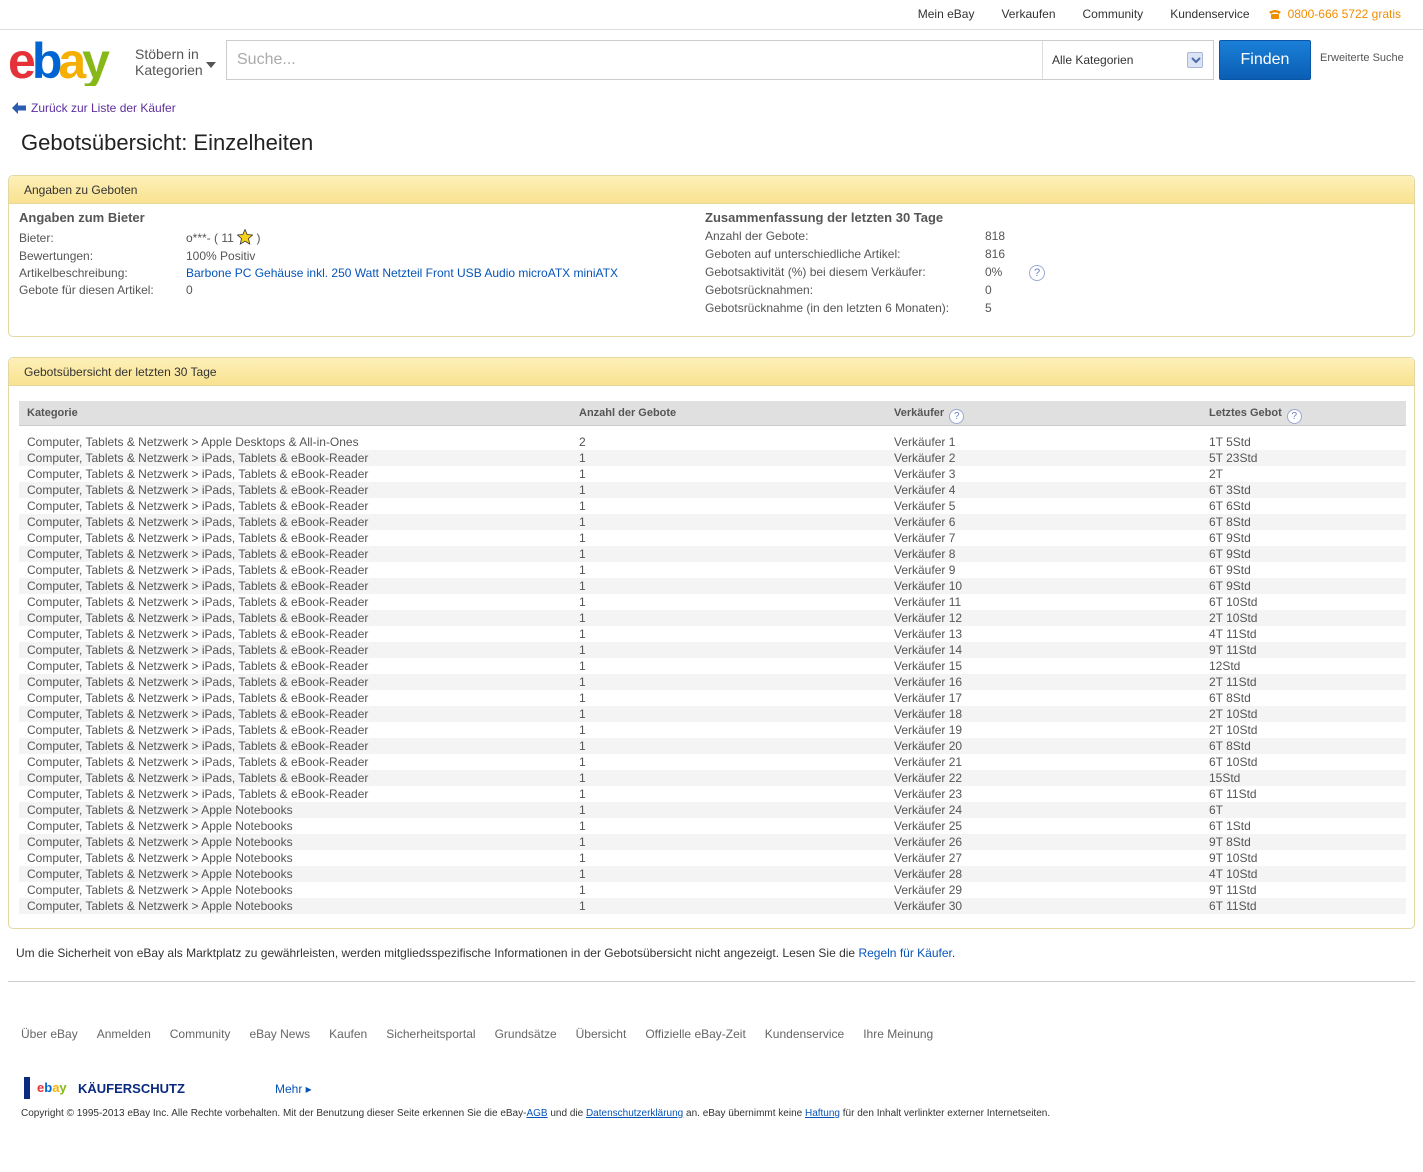 Image resolution: width=1423 pixels, height=1172 pixels. What do you see at coordinates (919, 413) in the screenshot?
I see `column-header-seller-label: Verkäufer` at bounding box center [919, 413].